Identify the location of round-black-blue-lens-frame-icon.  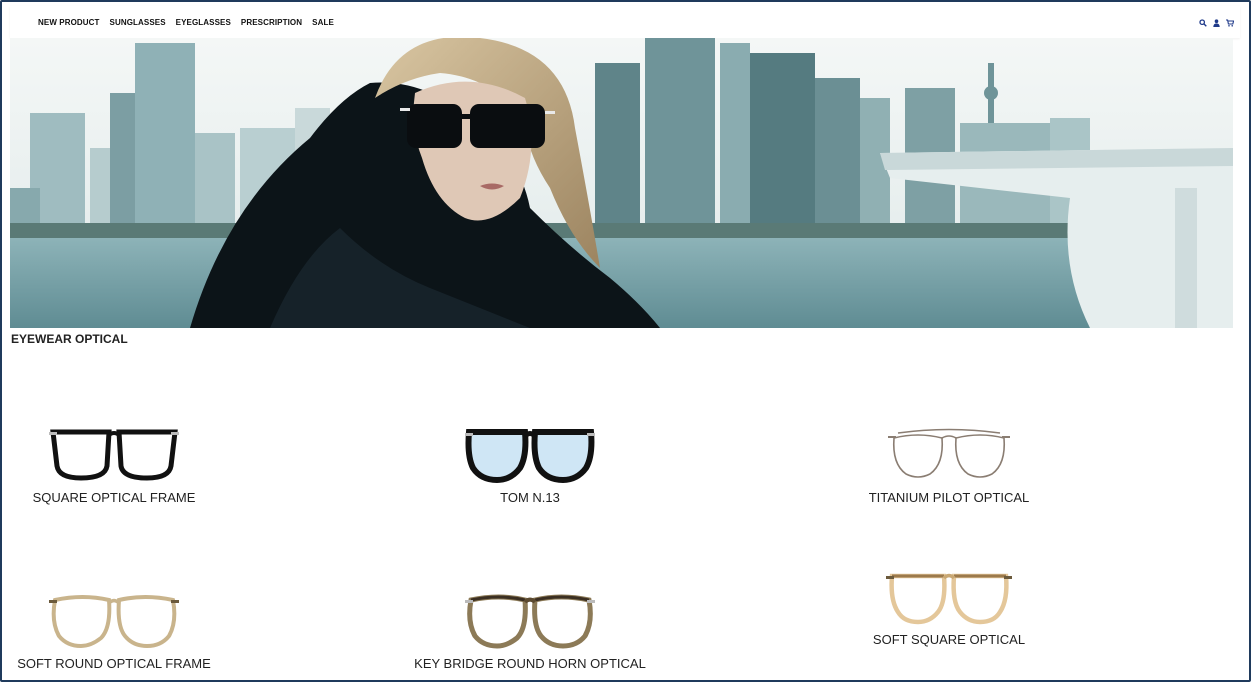
(530, 456).